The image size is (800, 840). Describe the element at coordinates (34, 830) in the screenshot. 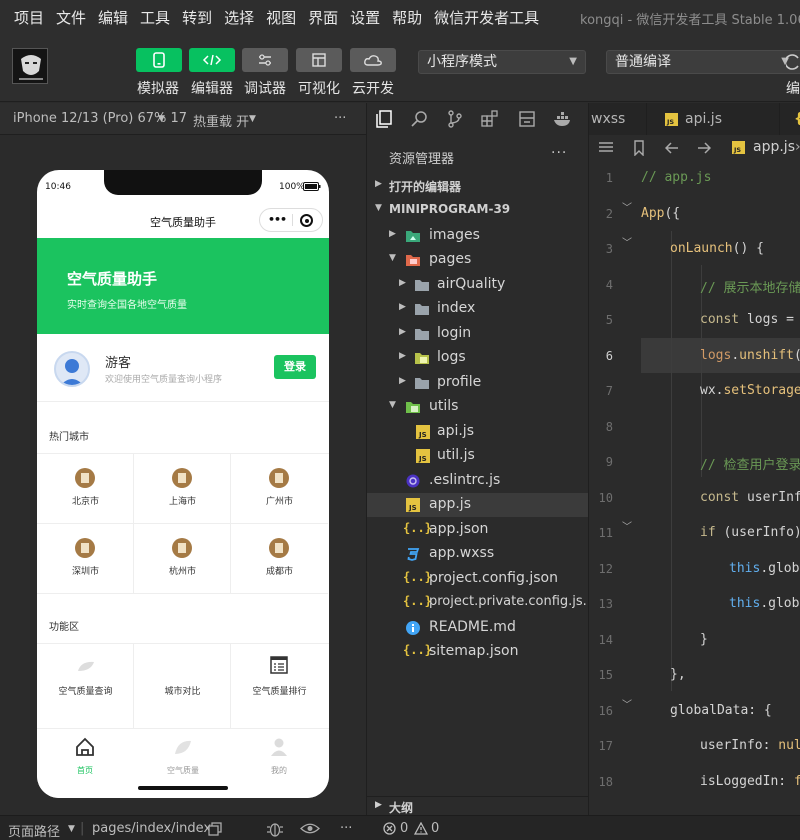

I see `page-path-label: 页面路径` at that location.